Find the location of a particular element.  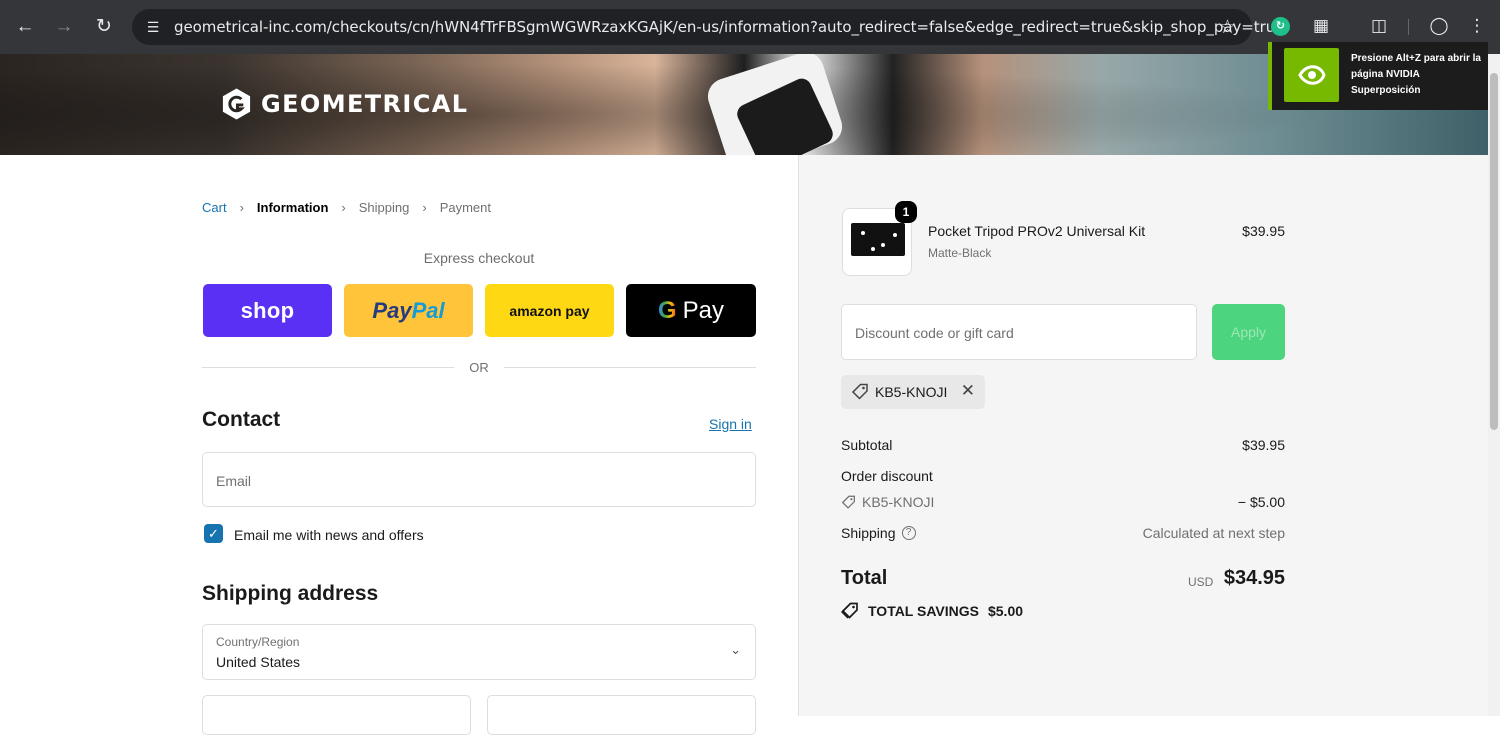

breadcrumb-cart: Cart is located at coordinates (214, 207).